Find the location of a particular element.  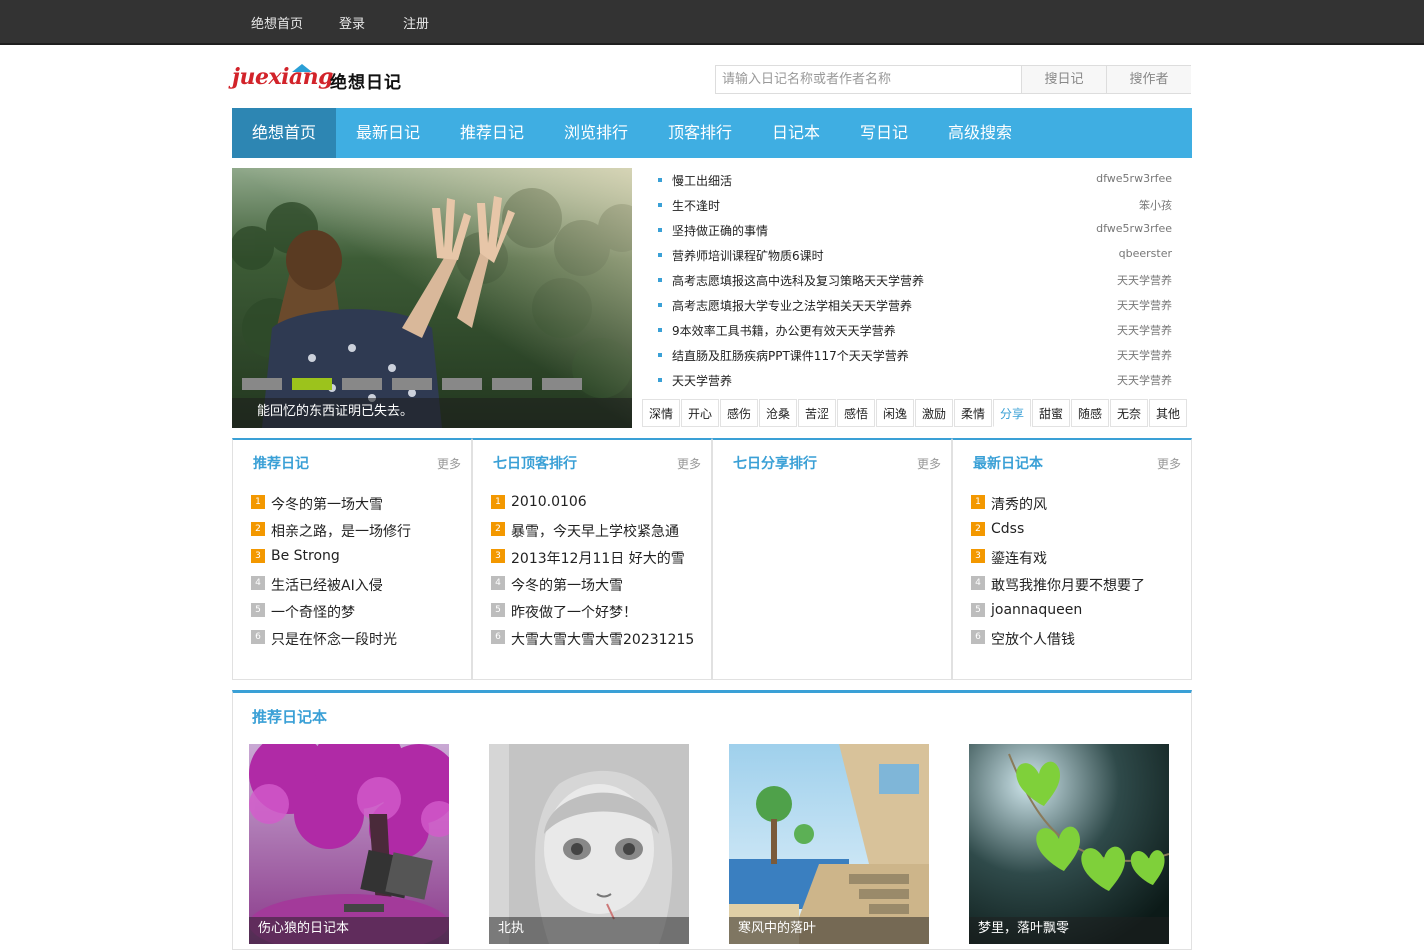

nav-write: 写日记 is located at coordinates (884, 133).